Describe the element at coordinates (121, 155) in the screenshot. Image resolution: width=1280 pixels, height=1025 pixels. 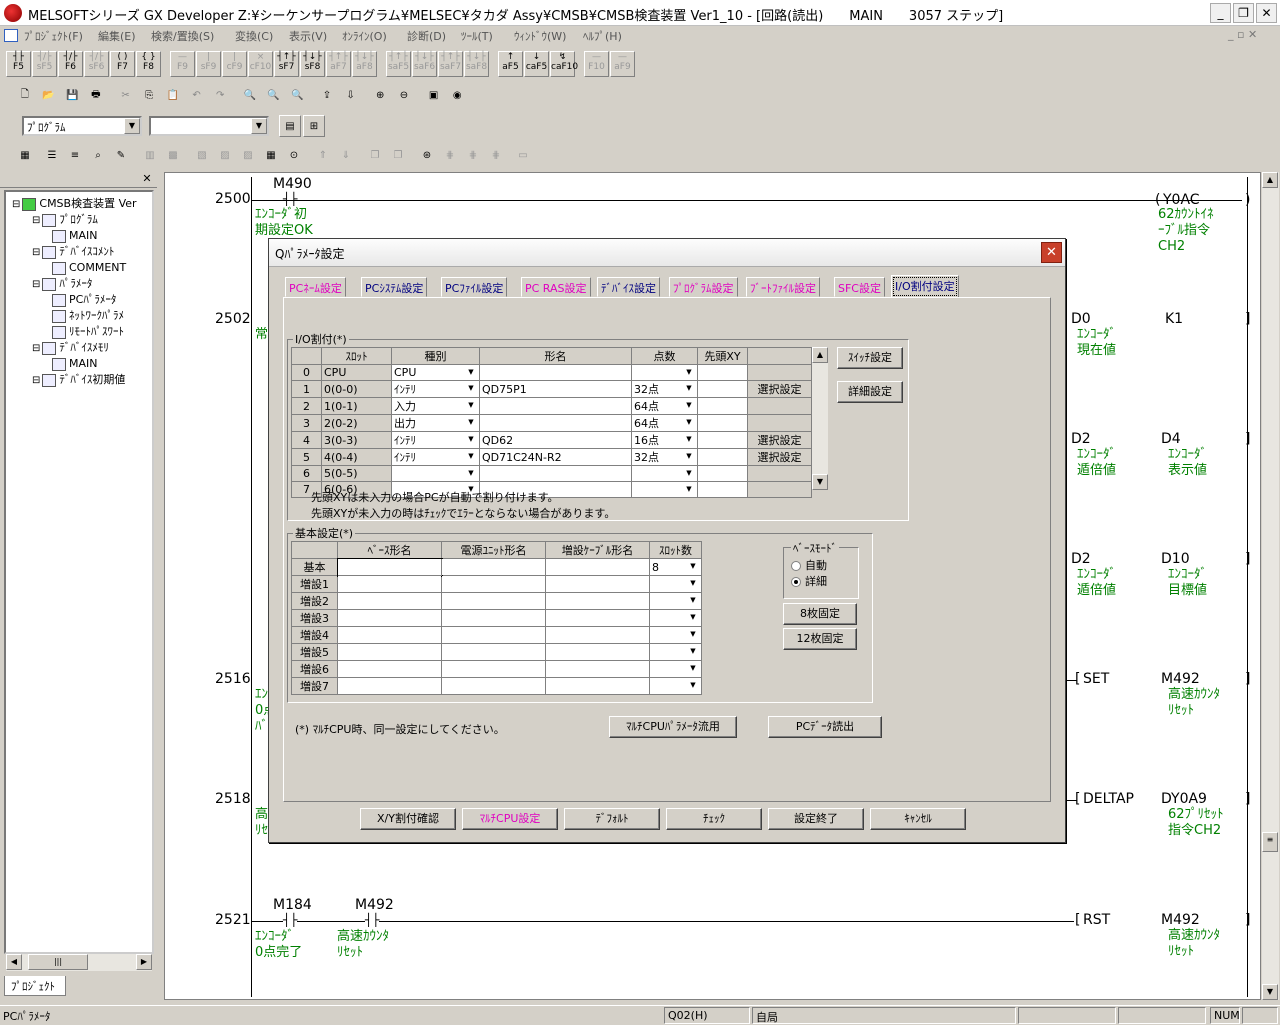
I see `edit-mode-icon: ✎` at that location.